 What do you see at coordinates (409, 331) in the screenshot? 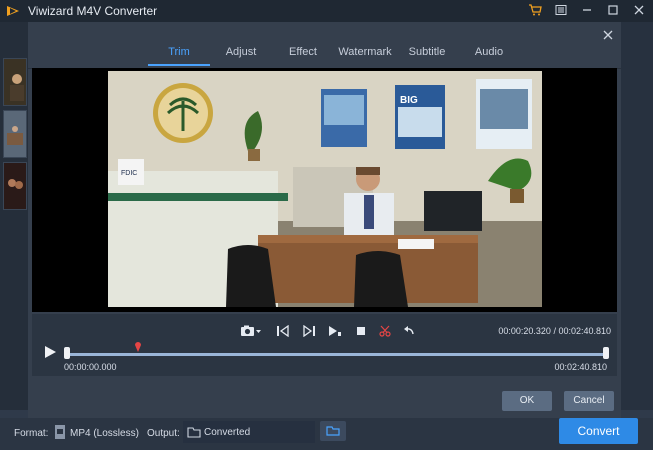
I see `undo-icon` at bounding box center [409, 331].